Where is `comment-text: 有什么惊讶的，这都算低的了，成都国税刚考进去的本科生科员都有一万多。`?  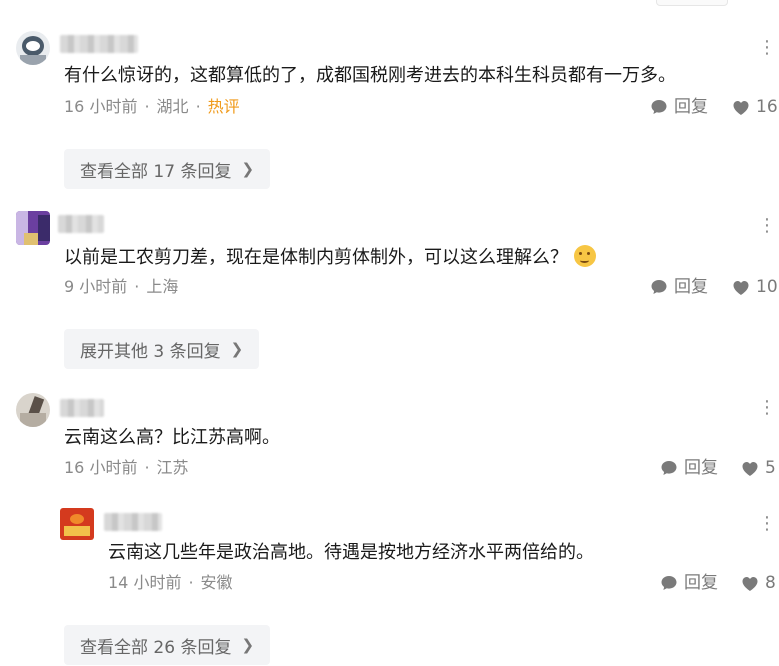 comment-text: 有什么惊讶的，这都算低的了，成都国税刚考进去的本科生科员都有一万多。 is located at coordinates (370, 75).